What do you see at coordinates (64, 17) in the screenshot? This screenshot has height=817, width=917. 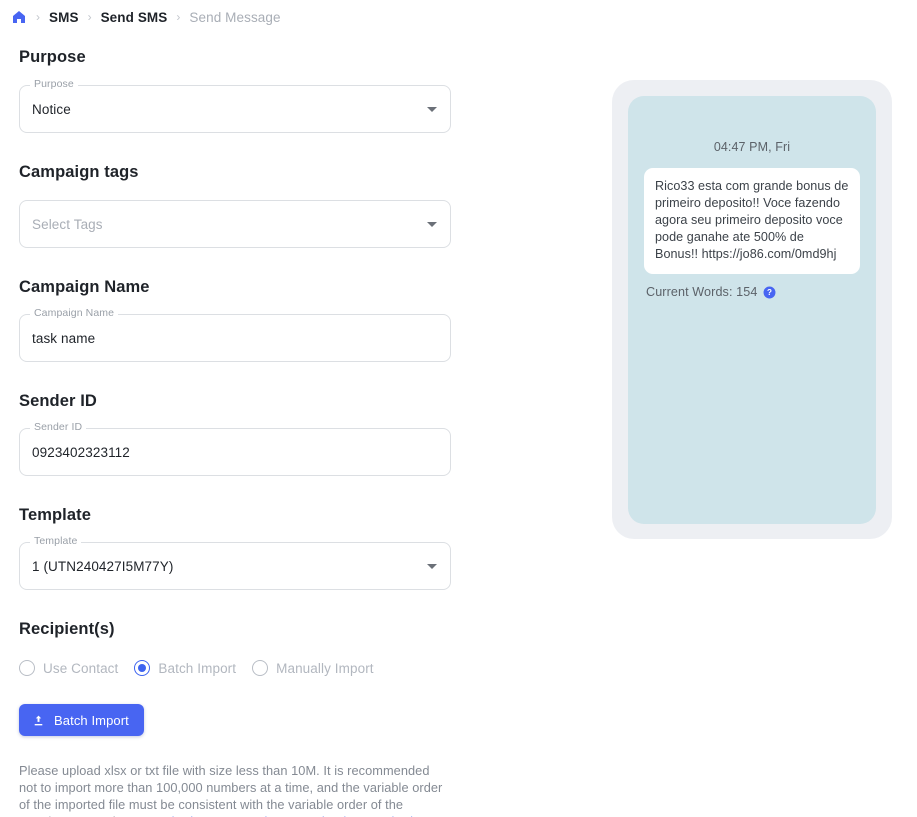 I see `breadcrumb-item-sms: SMS` at bounding box center [64, 17].